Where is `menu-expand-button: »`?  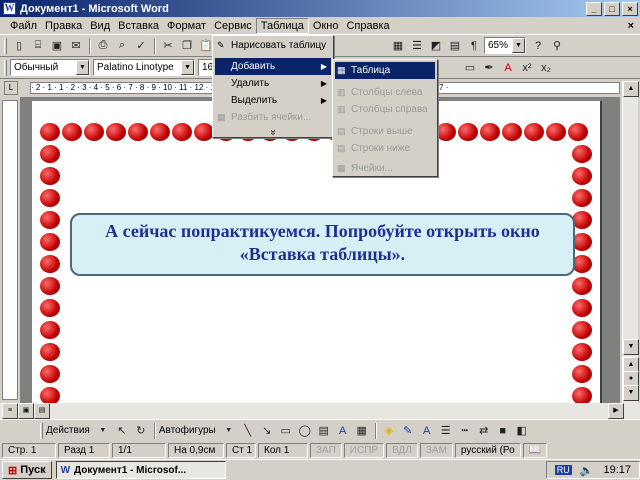
menu-expand-button: » is located at coordinates (273, 132).